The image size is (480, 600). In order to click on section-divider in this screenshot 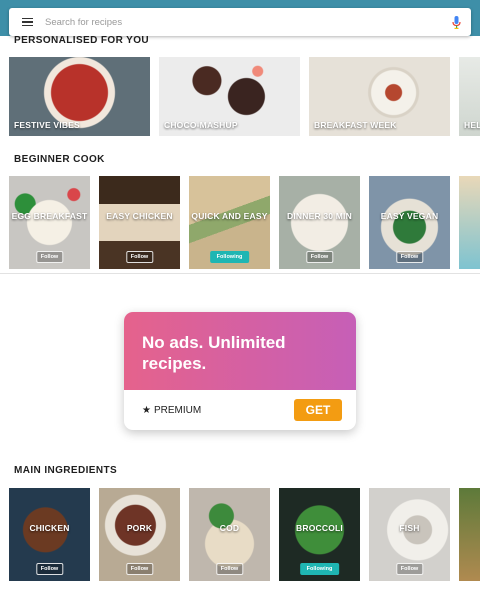, I will do `click(240, 273)`.